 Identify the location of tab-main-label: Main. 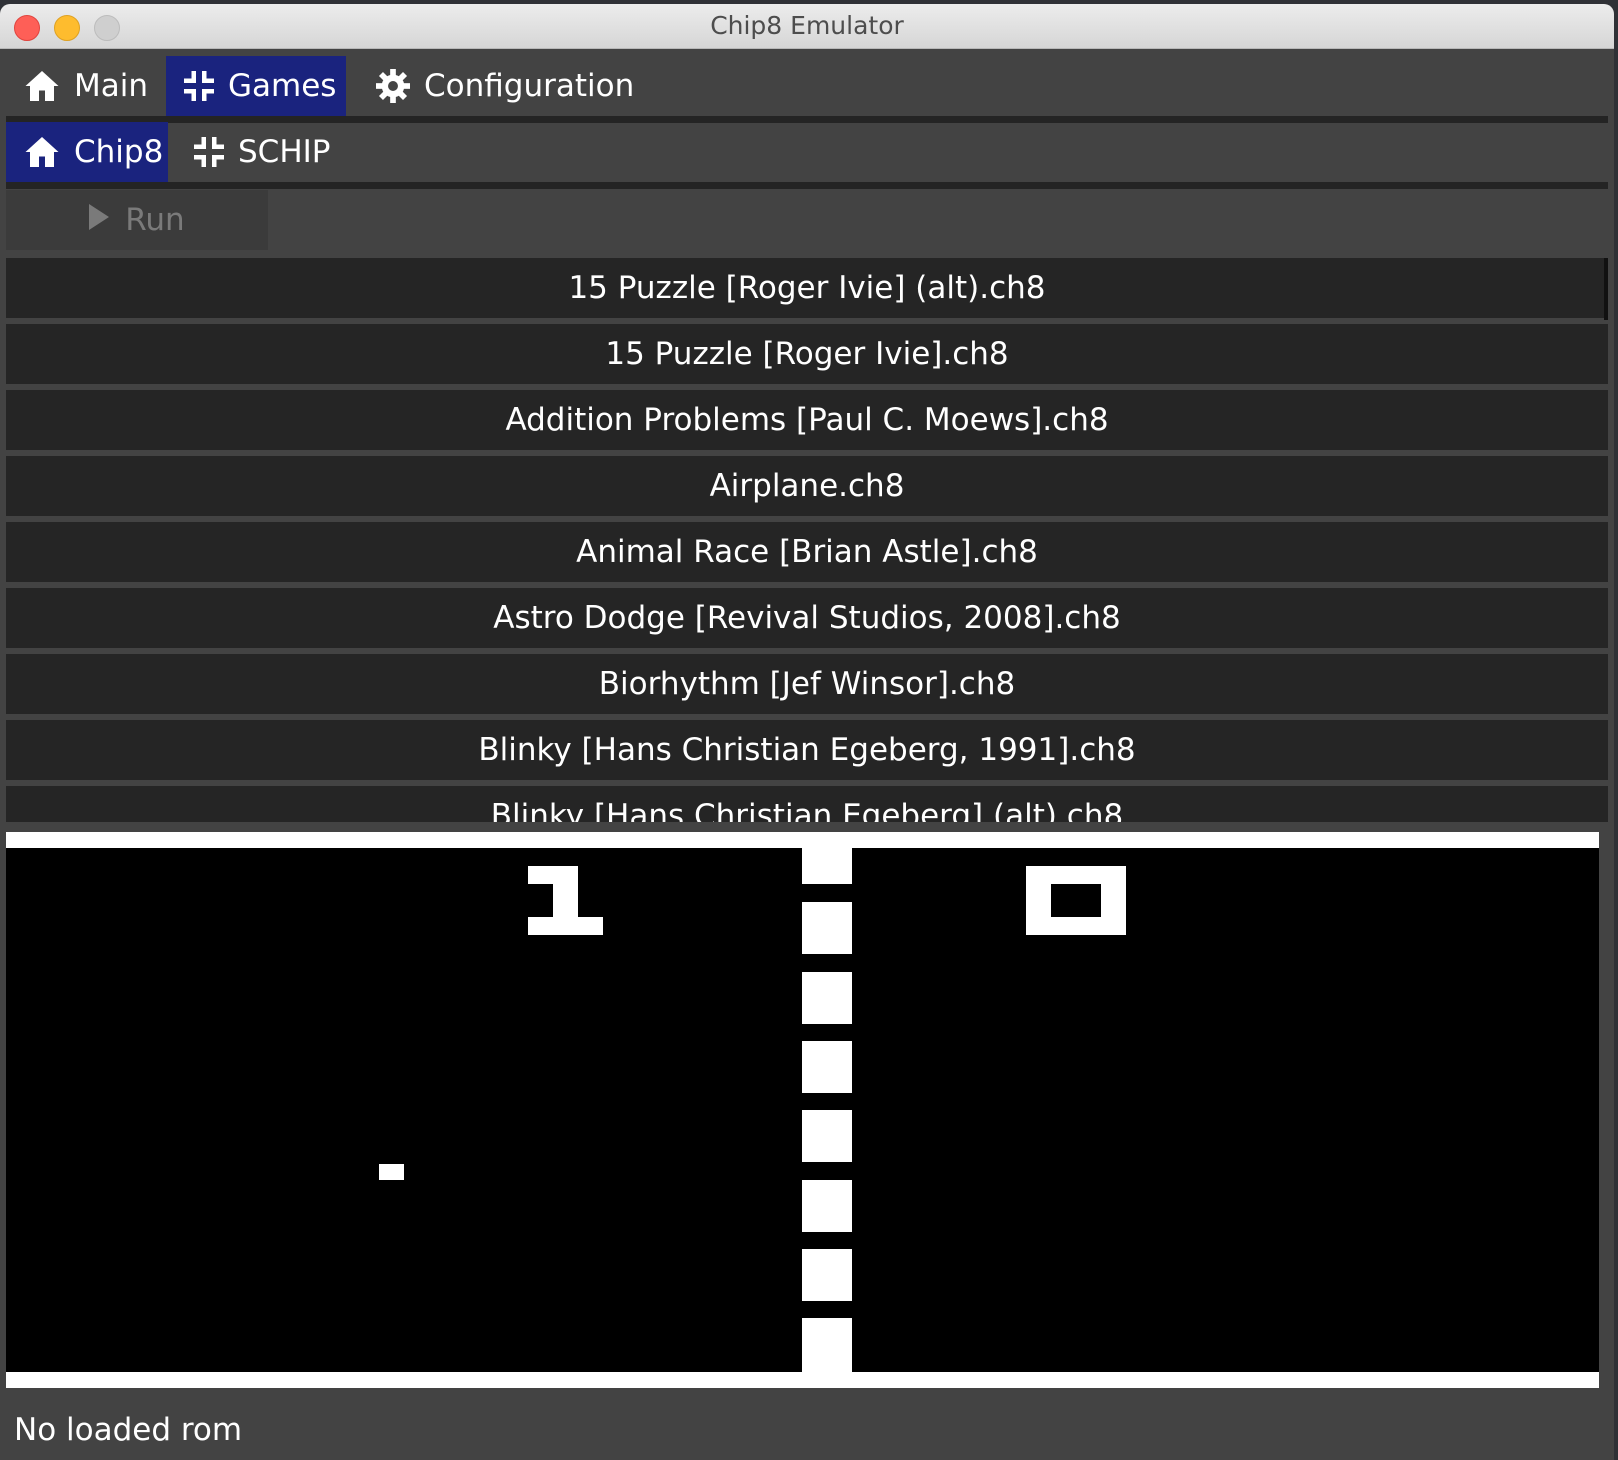
(111, 86).